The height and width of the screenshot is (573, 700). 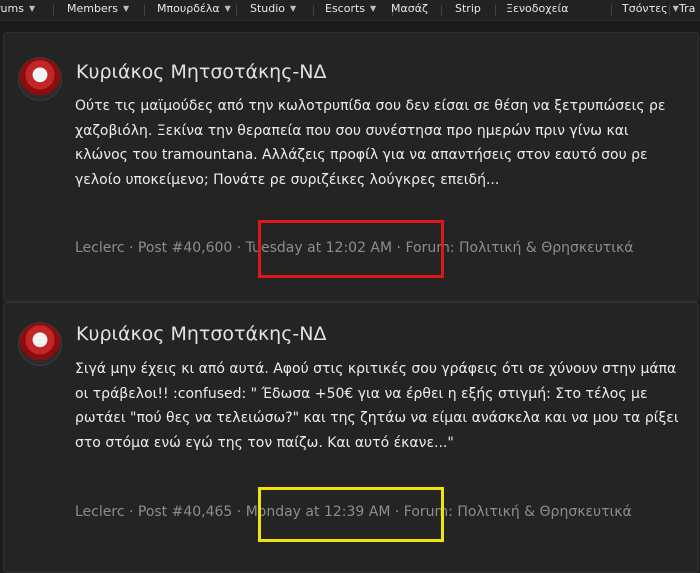 I want to click on nav-item-members: Members ▼, so click(x=98, y=8).